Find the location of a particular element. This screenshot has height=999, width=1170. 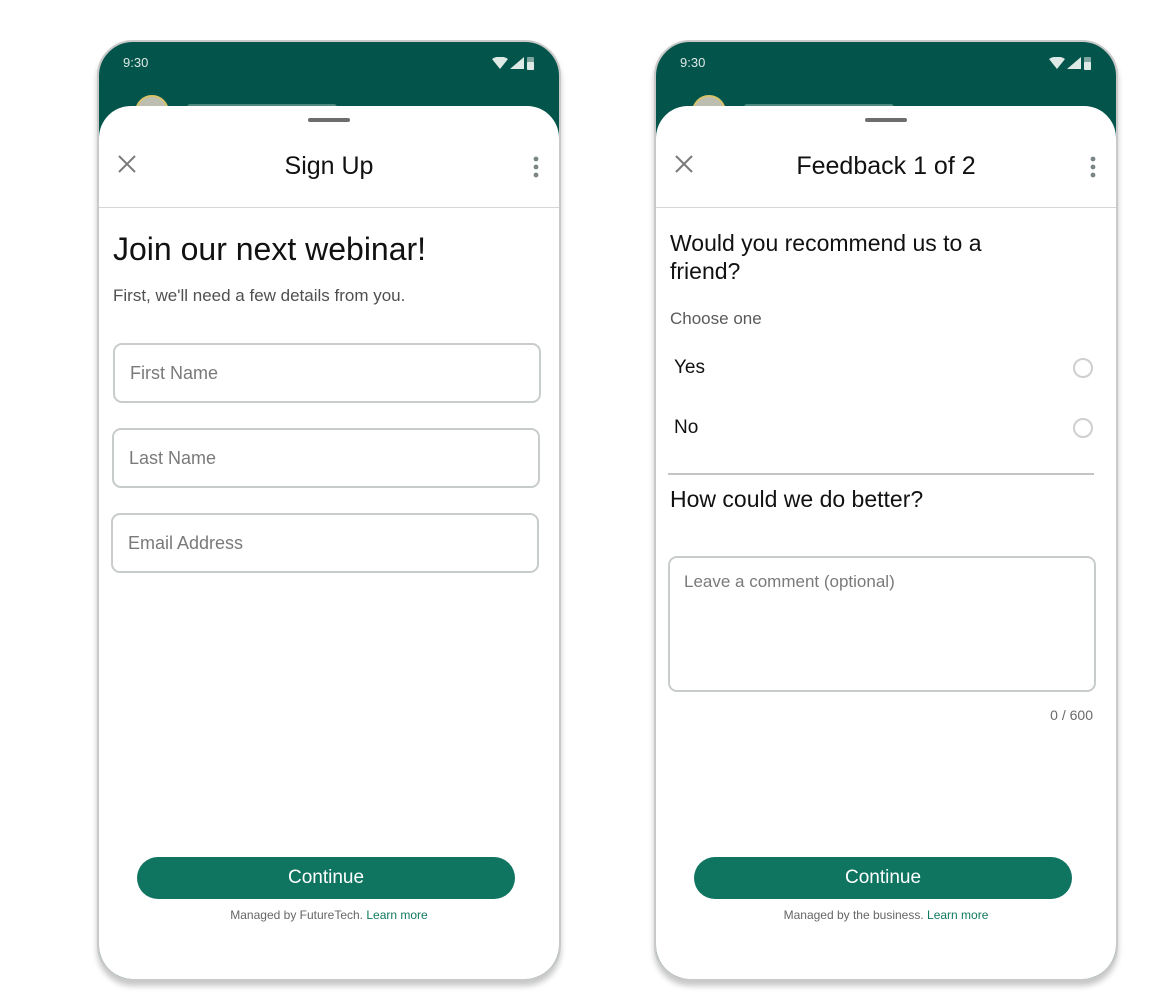

character-counter: 0 / 600 is located at coordinates (1071, 715).